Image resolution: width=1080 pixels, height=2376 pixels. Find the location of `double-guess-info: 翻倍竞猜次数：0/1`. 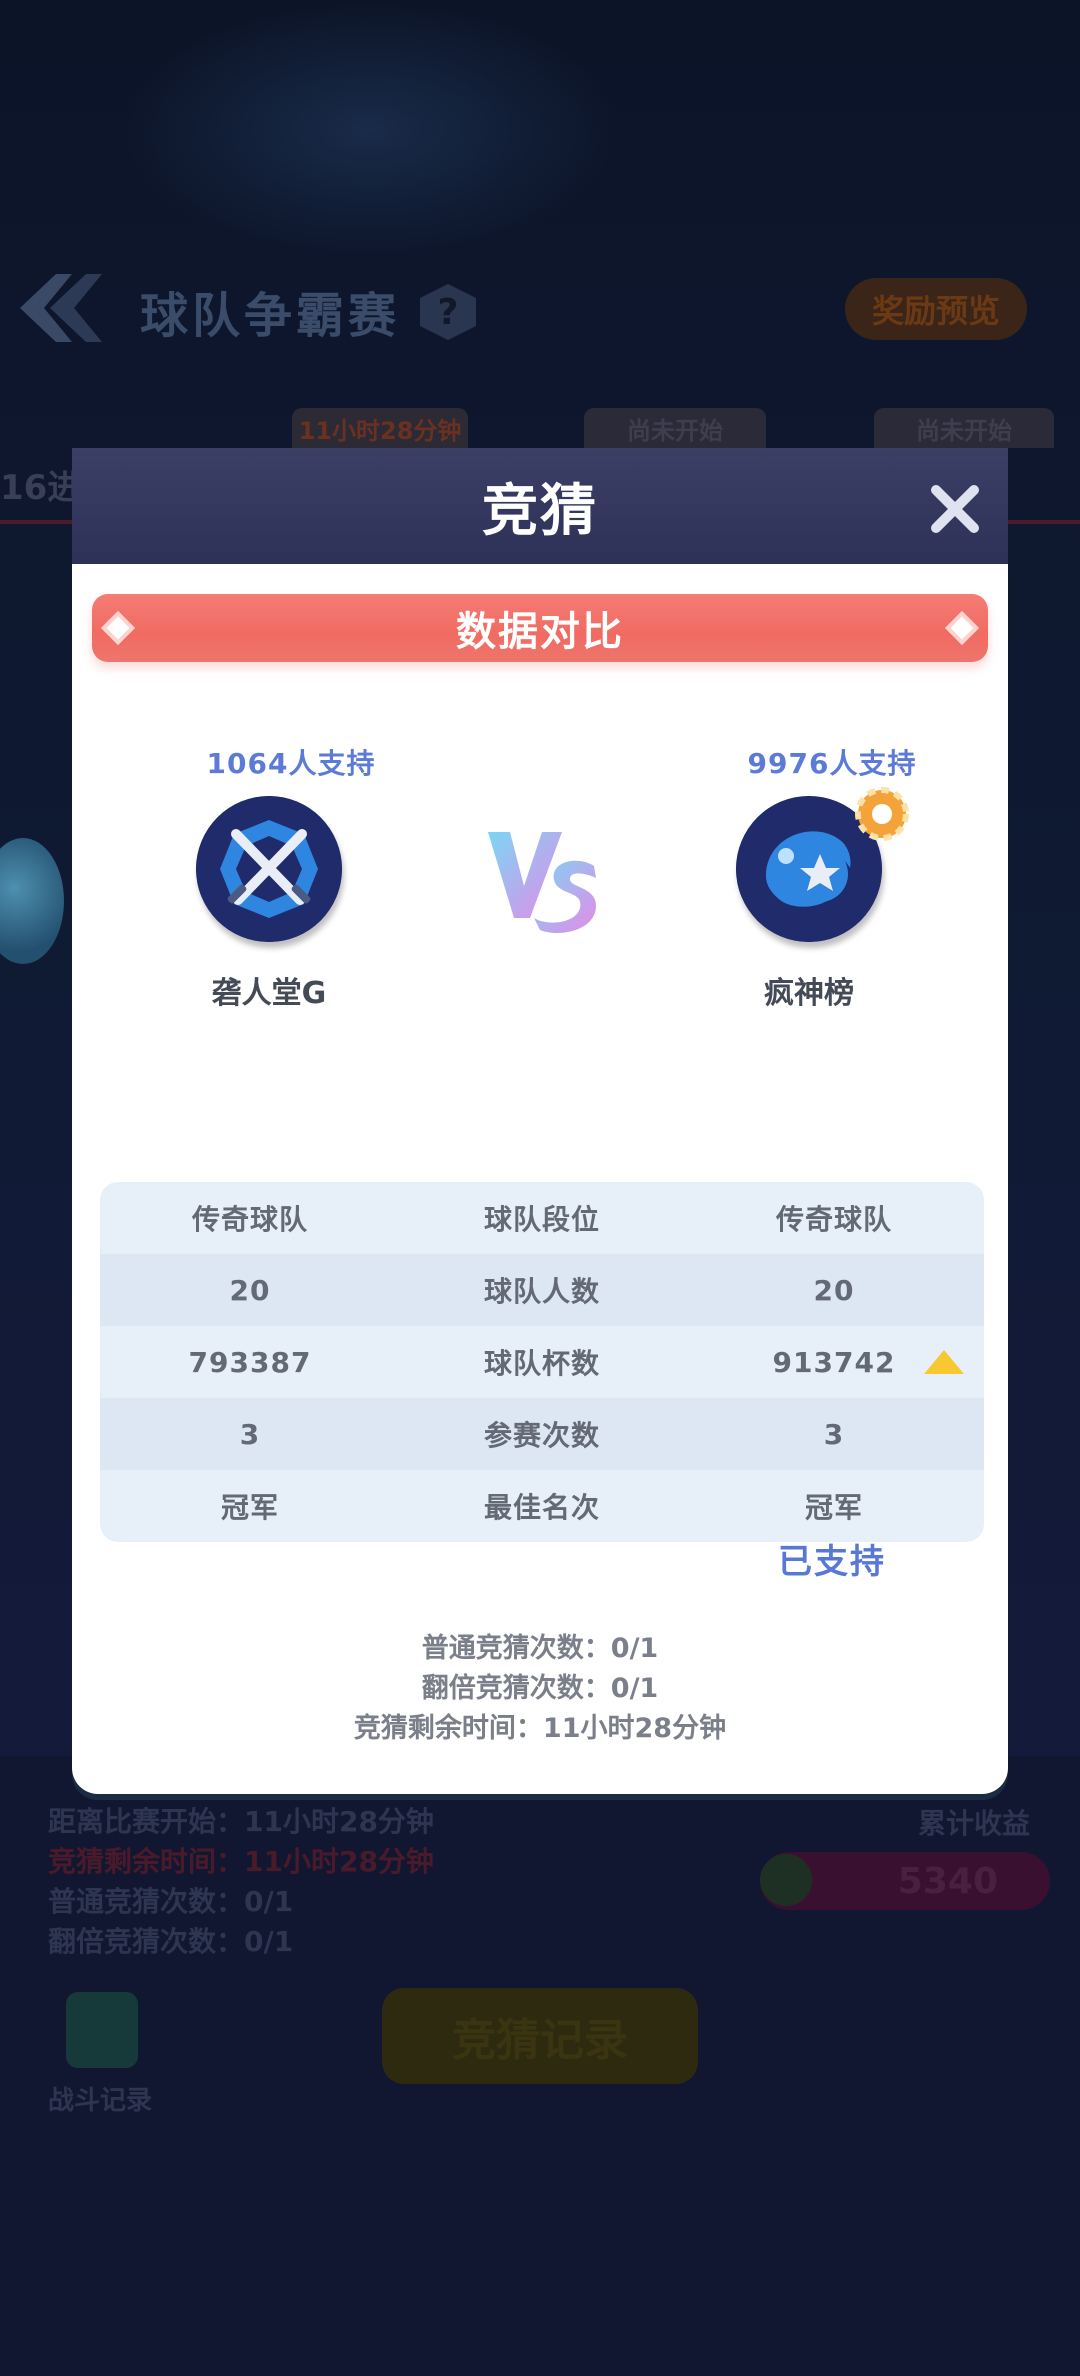

double-guess-info: 翻倍竞猜次数：0/1 is located at coordinates (171, 1941).